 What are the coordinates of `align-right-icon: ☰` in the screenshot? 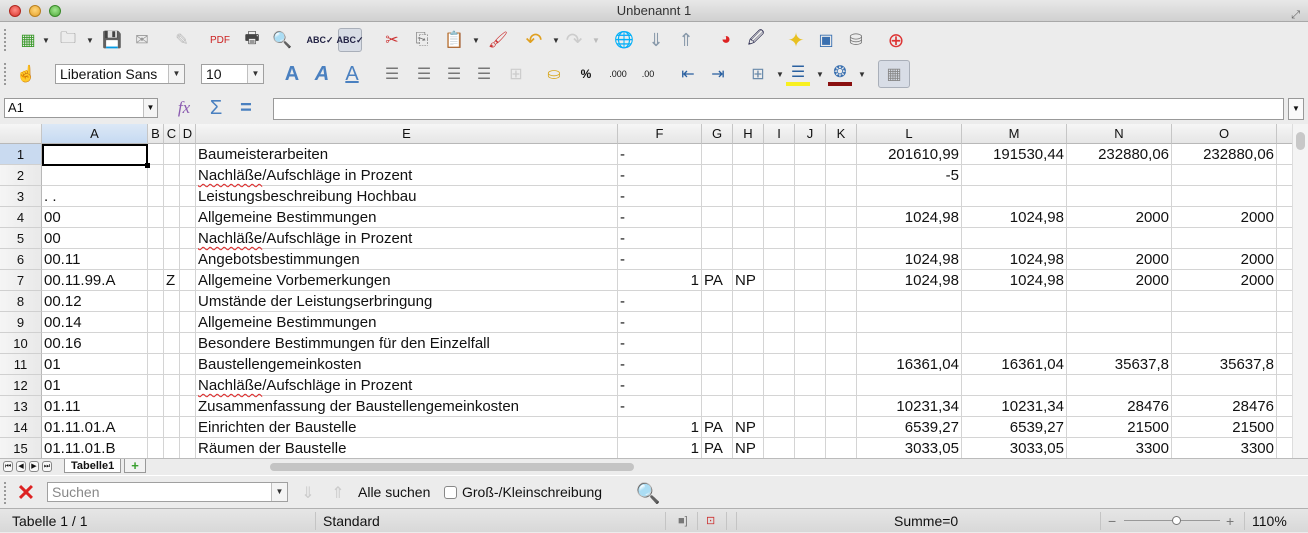 It's located at (454, 74).